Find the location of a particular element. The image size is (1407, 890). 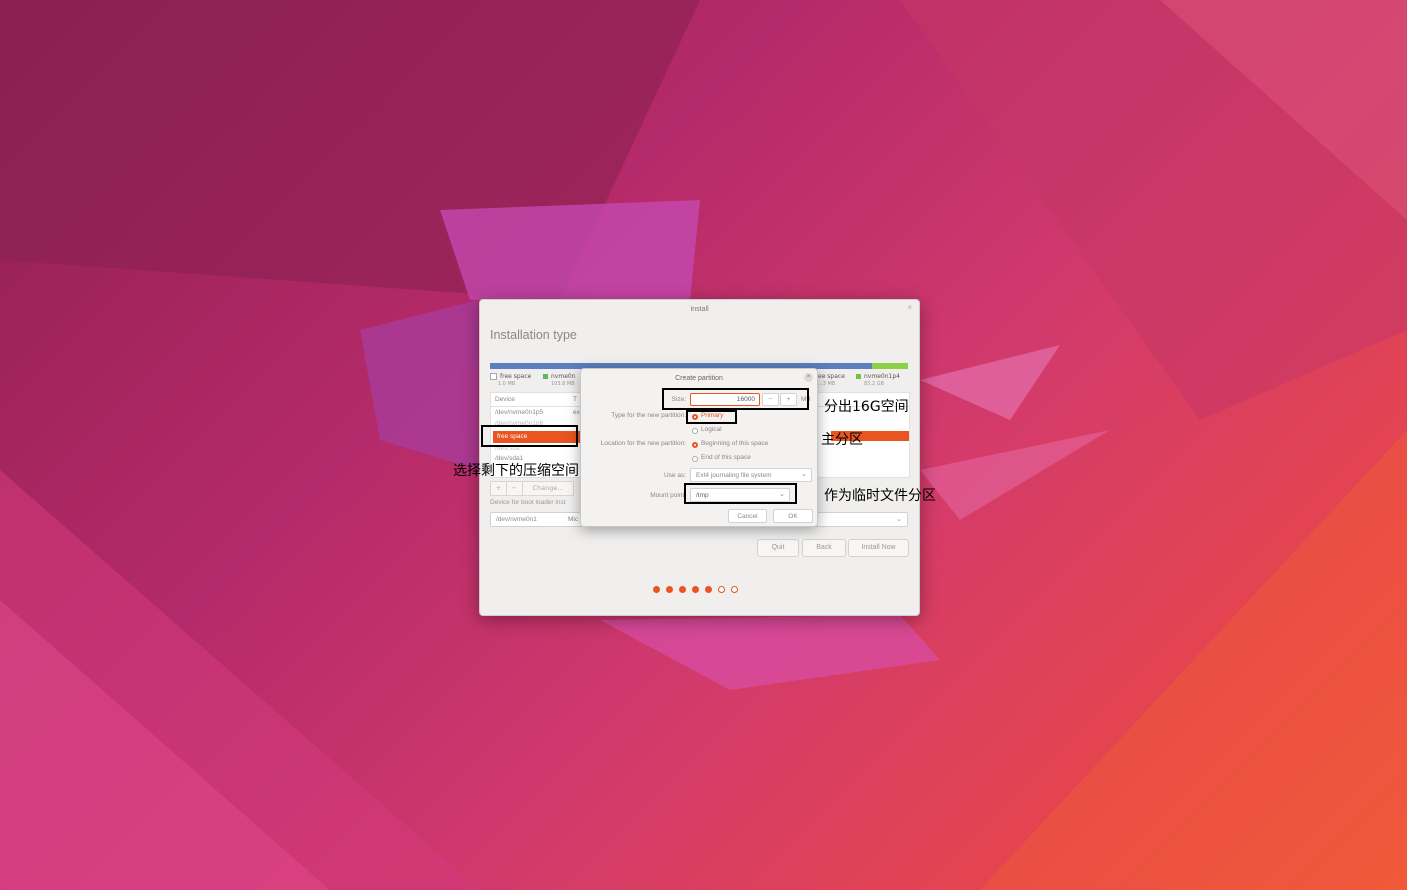

page-title: Installation type is located at coordinates (533, 335).